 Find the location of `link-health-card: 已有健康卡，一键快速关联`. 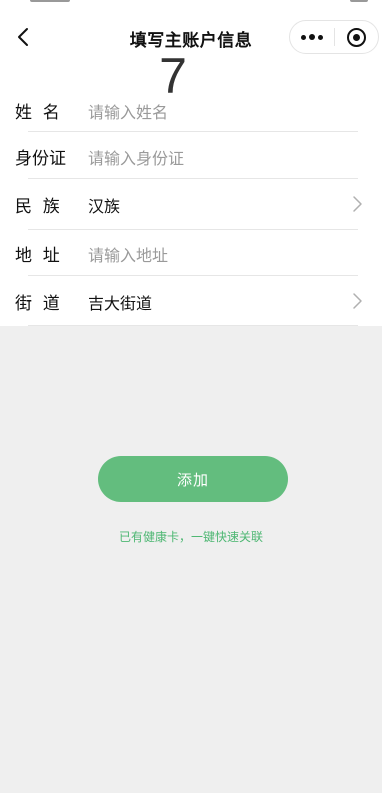

link-health-card: 已有健康卡，一键快速关联 is located at coordinates (191, 536).